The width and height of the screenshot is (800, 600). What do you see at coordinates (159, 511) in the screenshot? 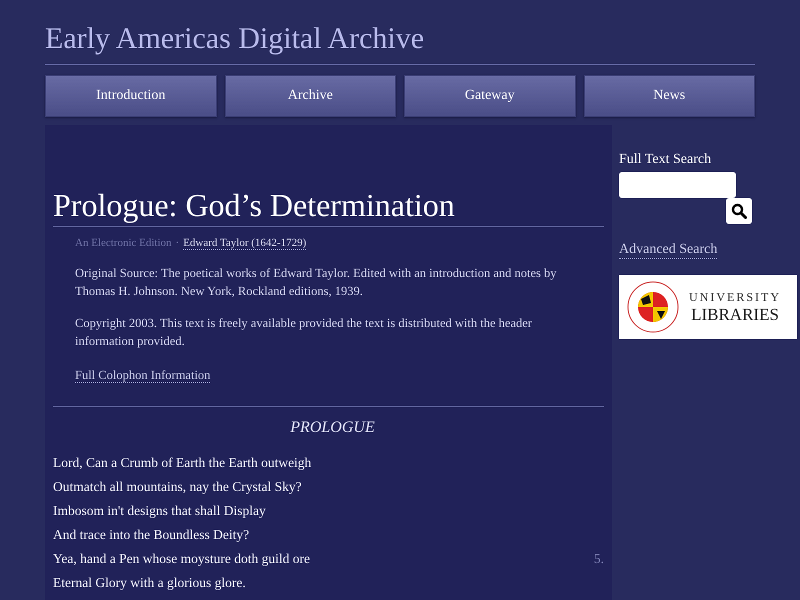
I see `poem-line: Imbosom in't designs that shall Display` at bounding box center [159, 511].